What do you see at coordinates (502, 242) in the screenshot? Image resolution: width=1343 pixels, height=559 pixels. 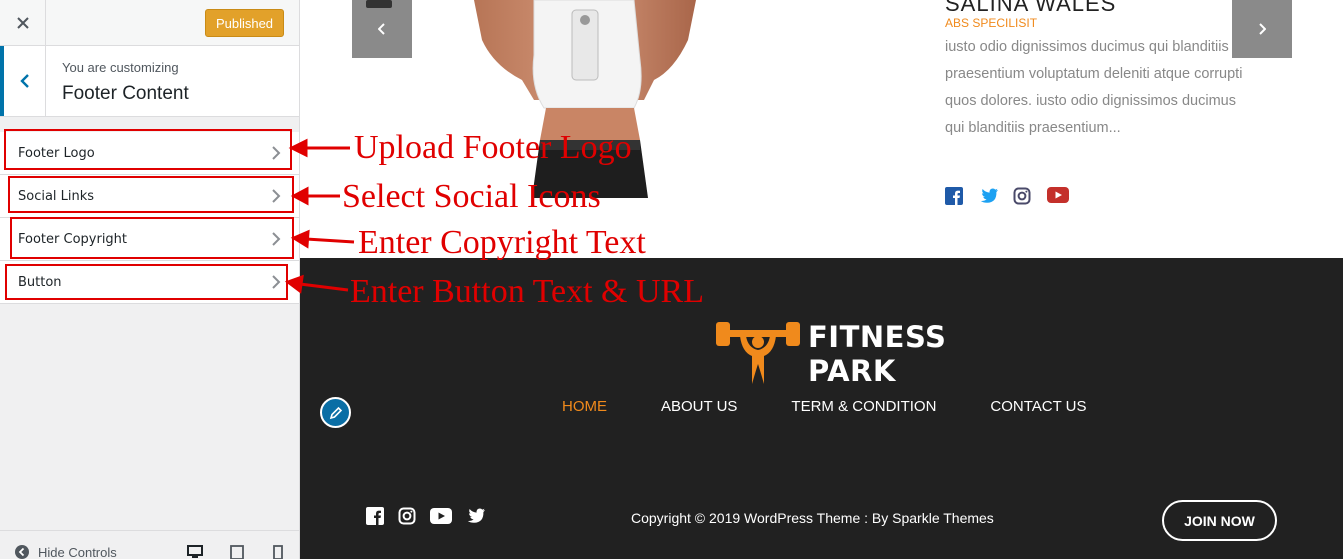 I see `annotation-enter-copyright-text: Enter Copyright Text` at bounding box center [502, 242].